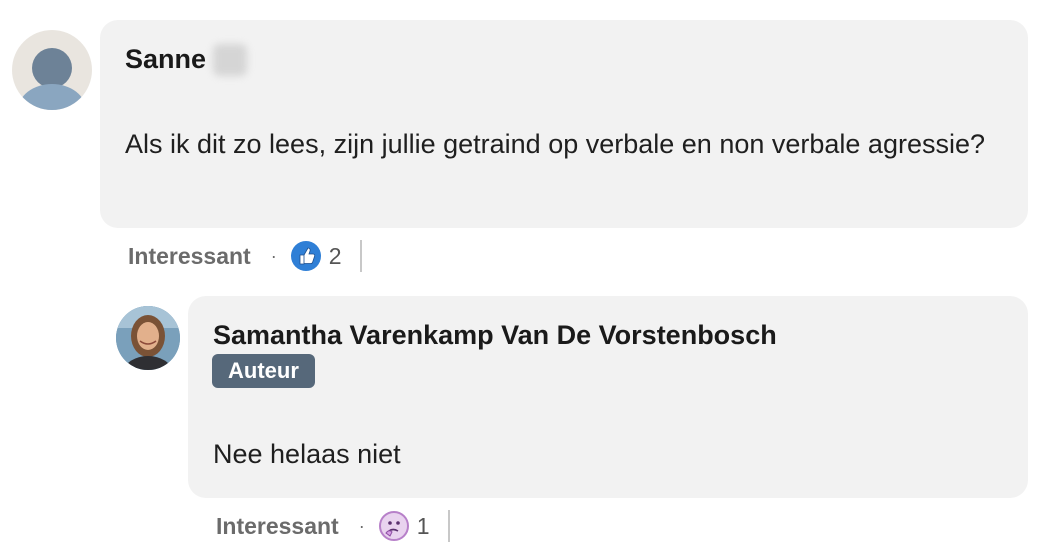 Image resolution: width=1050 pixels, height=554 pixels. What do you see at coordinates (423, 526) in the screenshot?
I see `reaction-count: 1` at bounding box center [423, 526].